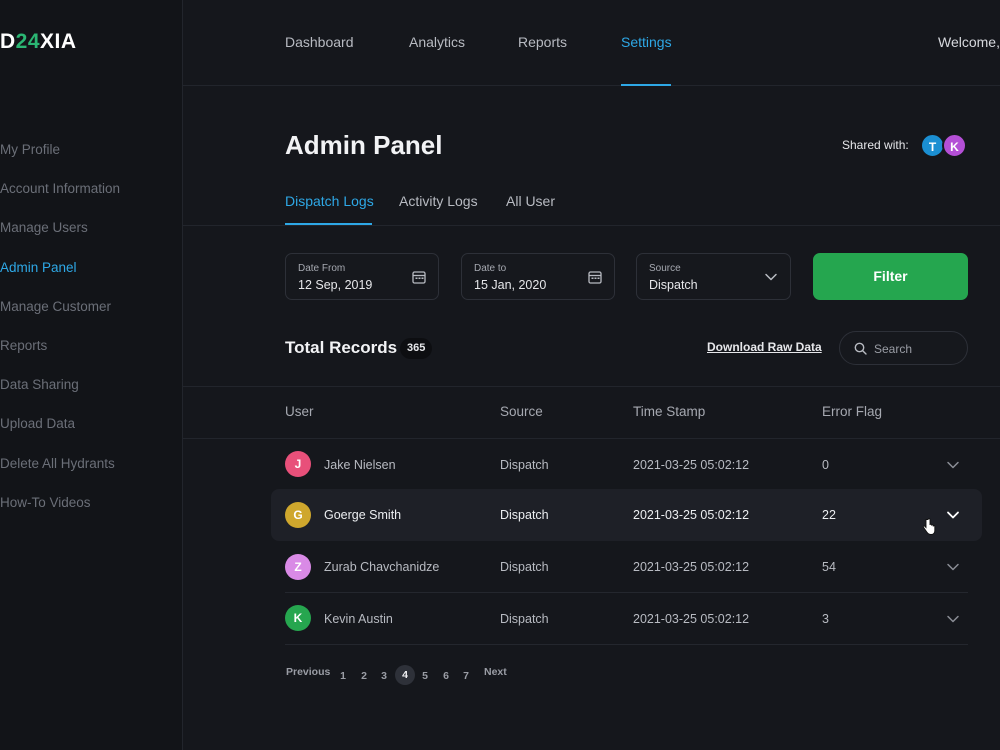 Image resolution: width=1000 pixels, height=750 pixels. What do you see at coordinates (538, 276) in the screenshot?
I see `date-to-field: Date to 15 Jan, 2020` at bounding box center [538, 276].